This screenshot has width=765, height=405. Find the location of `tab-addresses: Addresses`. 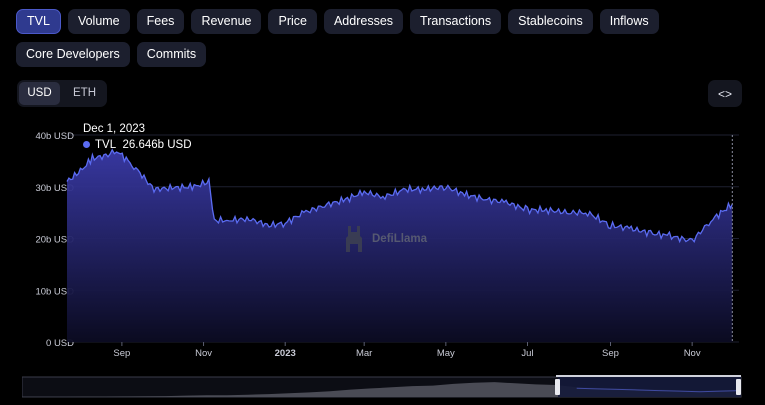

tab-addresses: Addresses is located at coordinates (363, 21).